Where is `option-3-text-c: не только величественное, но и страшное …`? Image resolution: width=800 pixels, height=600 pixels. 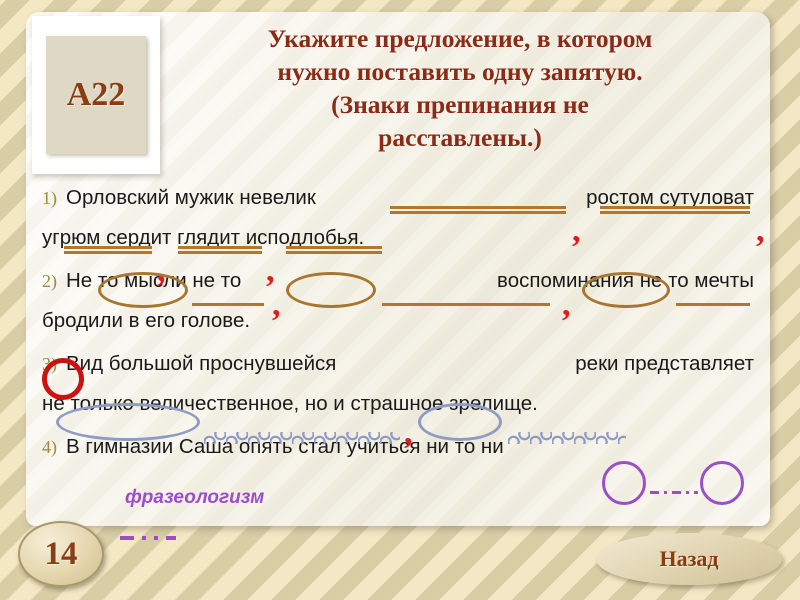 option-3-text-c: не только величественное, но и страшное … is located at coordinates (290, 403).